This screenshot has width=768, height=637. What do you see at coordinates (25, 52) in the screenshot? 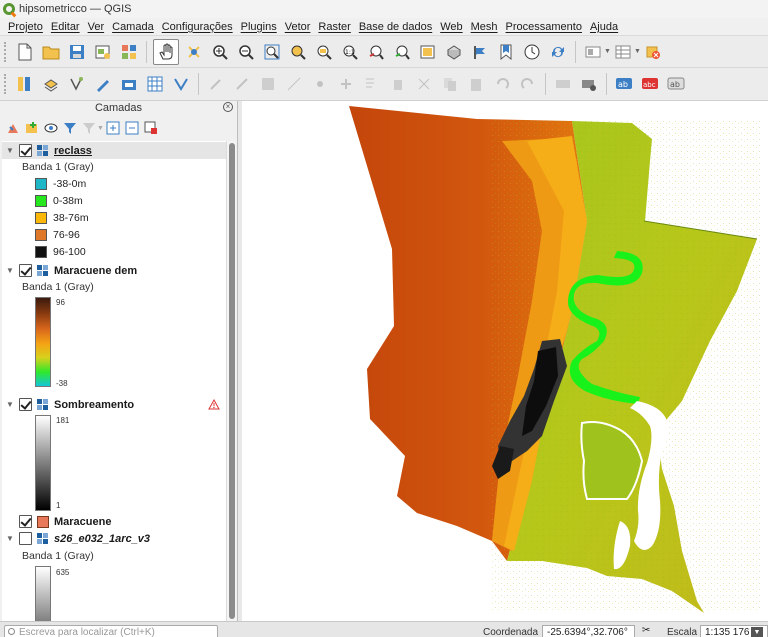
I see `new-project-icon` at bounding box center [25, 52].